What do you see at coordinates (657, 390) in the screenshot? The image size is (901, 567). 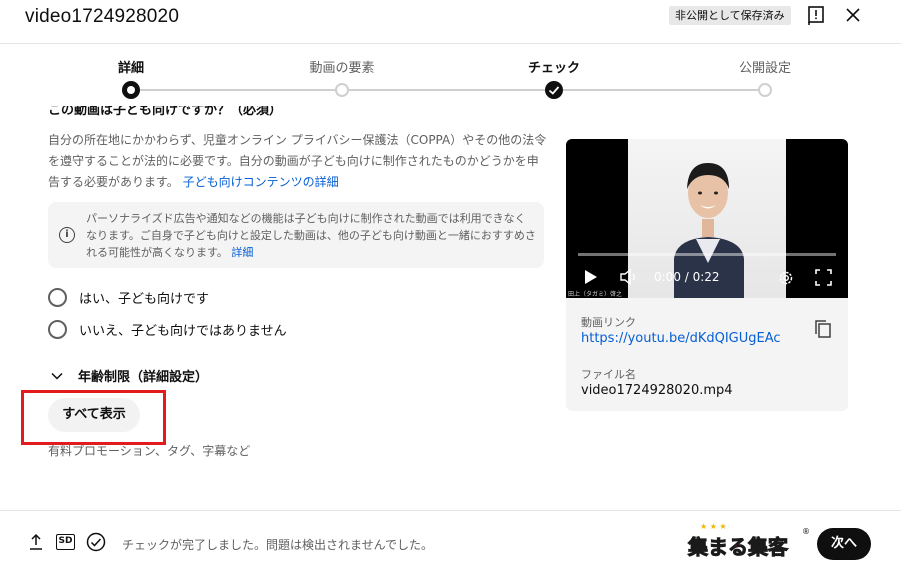 I see `file-name-value: video1724928020.mp4` at bounding box center [657, 390].